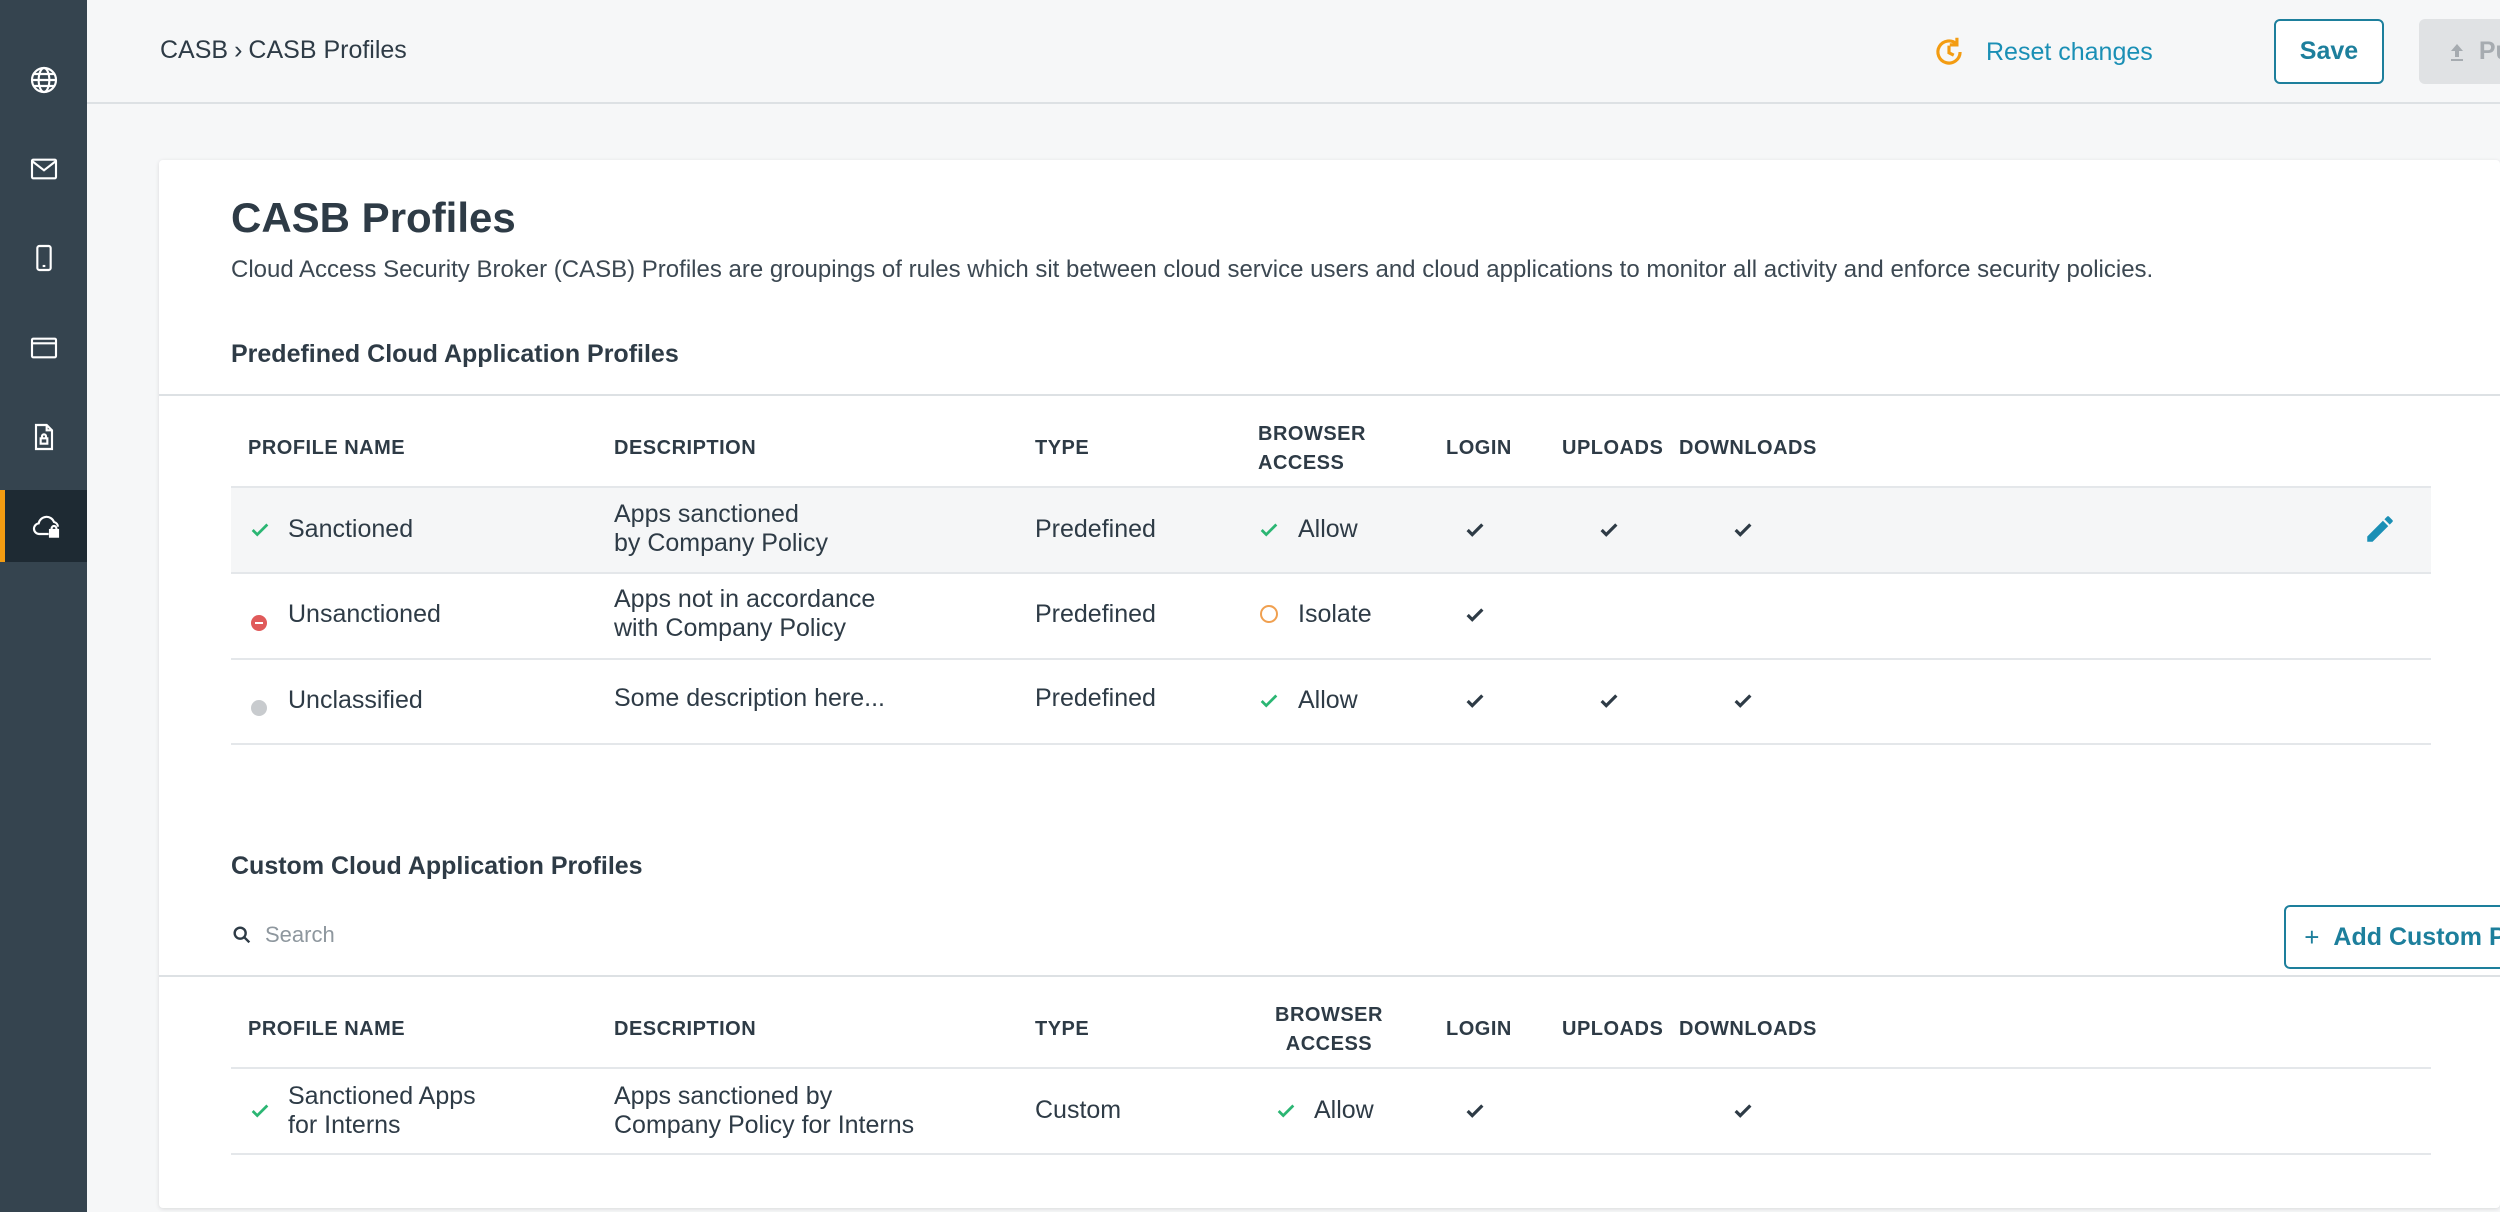  I want to click on globe-icon, so click(43, 80).